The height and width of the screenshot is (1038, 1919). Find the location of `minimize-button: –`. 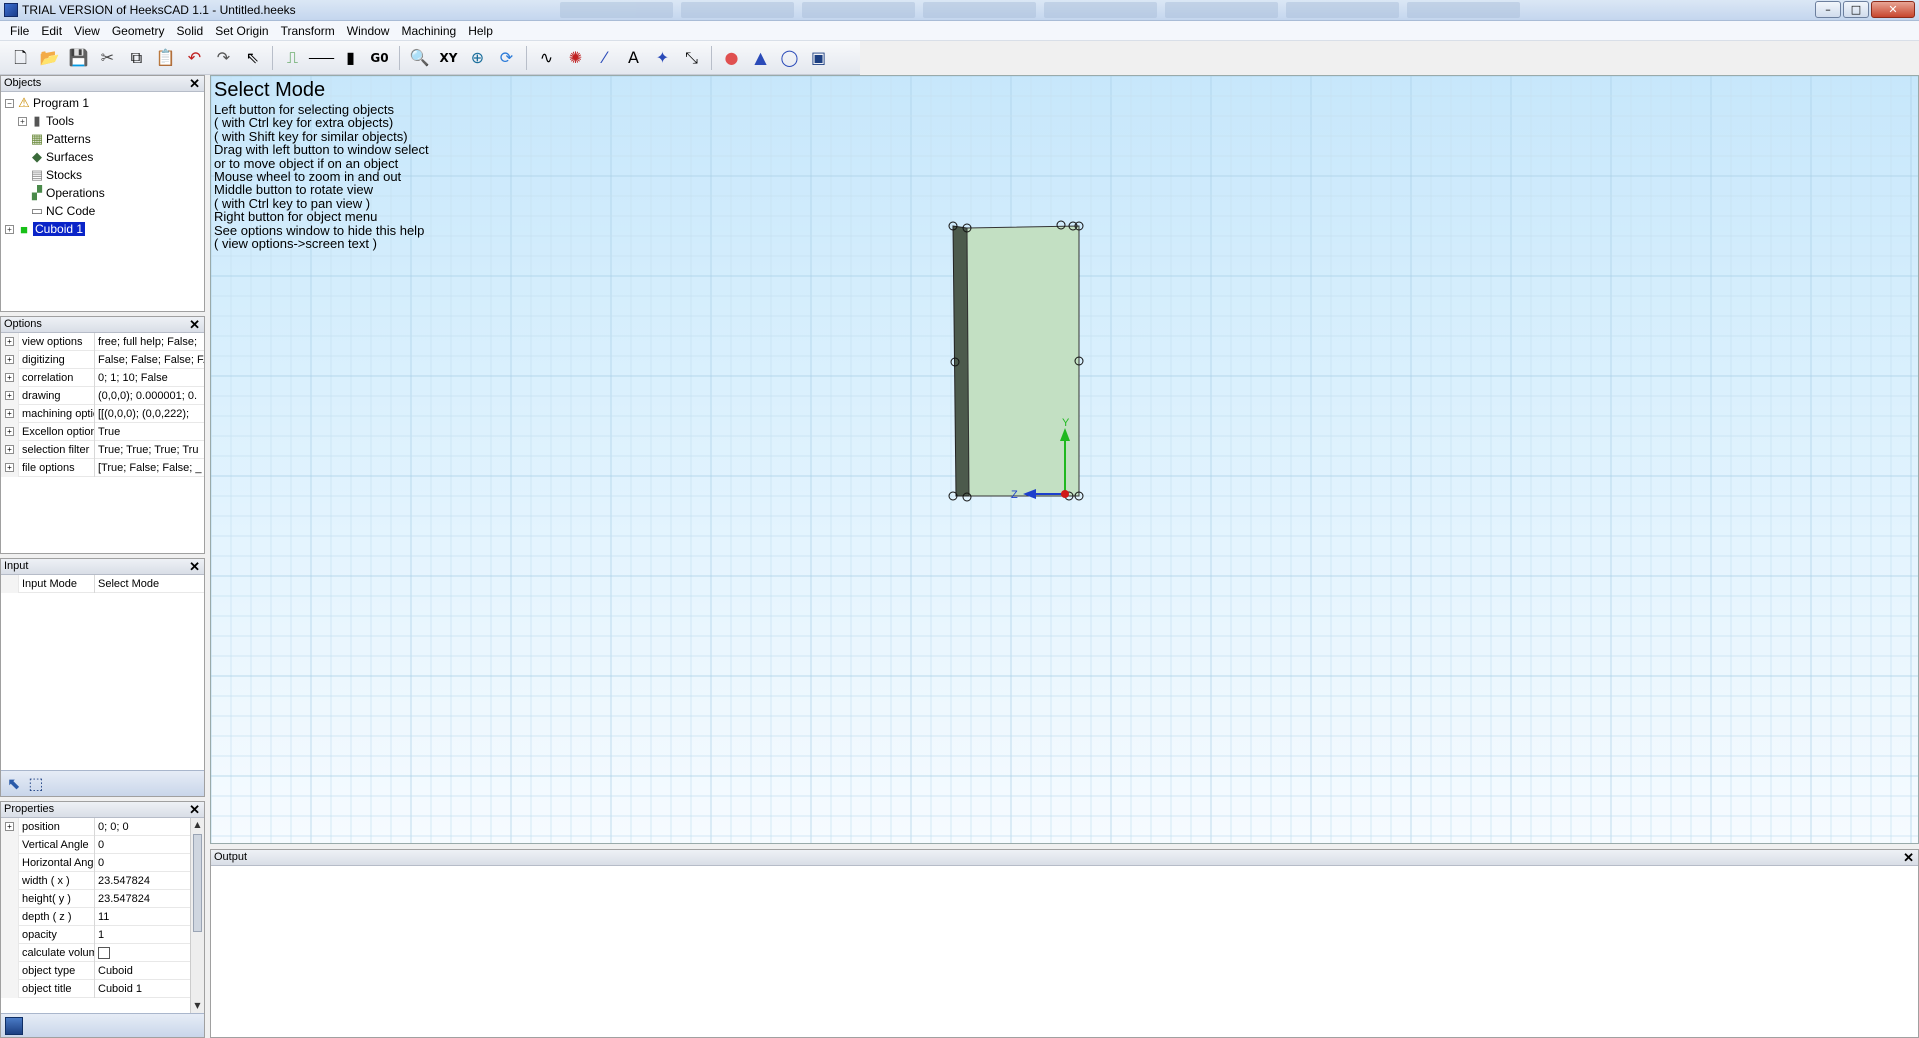

minimize-button: – is located at coordinates (1828, 9).